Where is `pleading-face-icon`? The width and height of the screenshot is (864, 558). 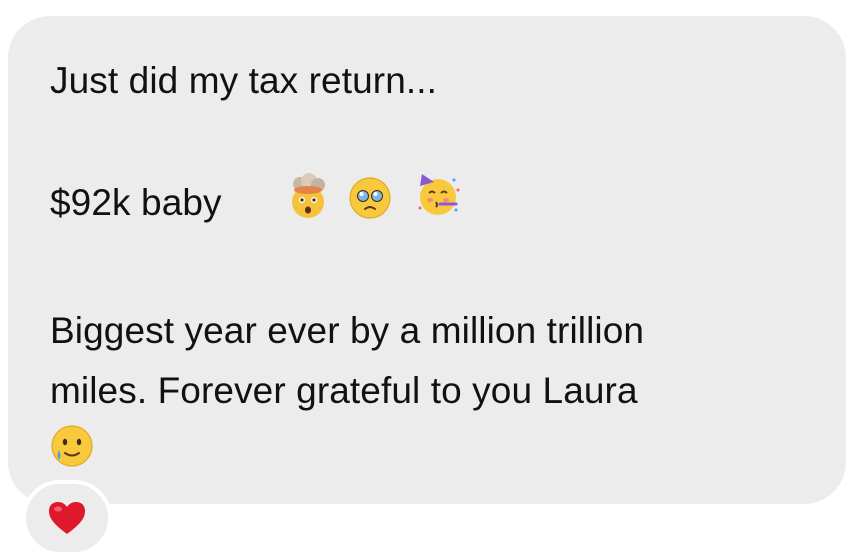
pleading-face-icon is located at coordinates (370, 198).